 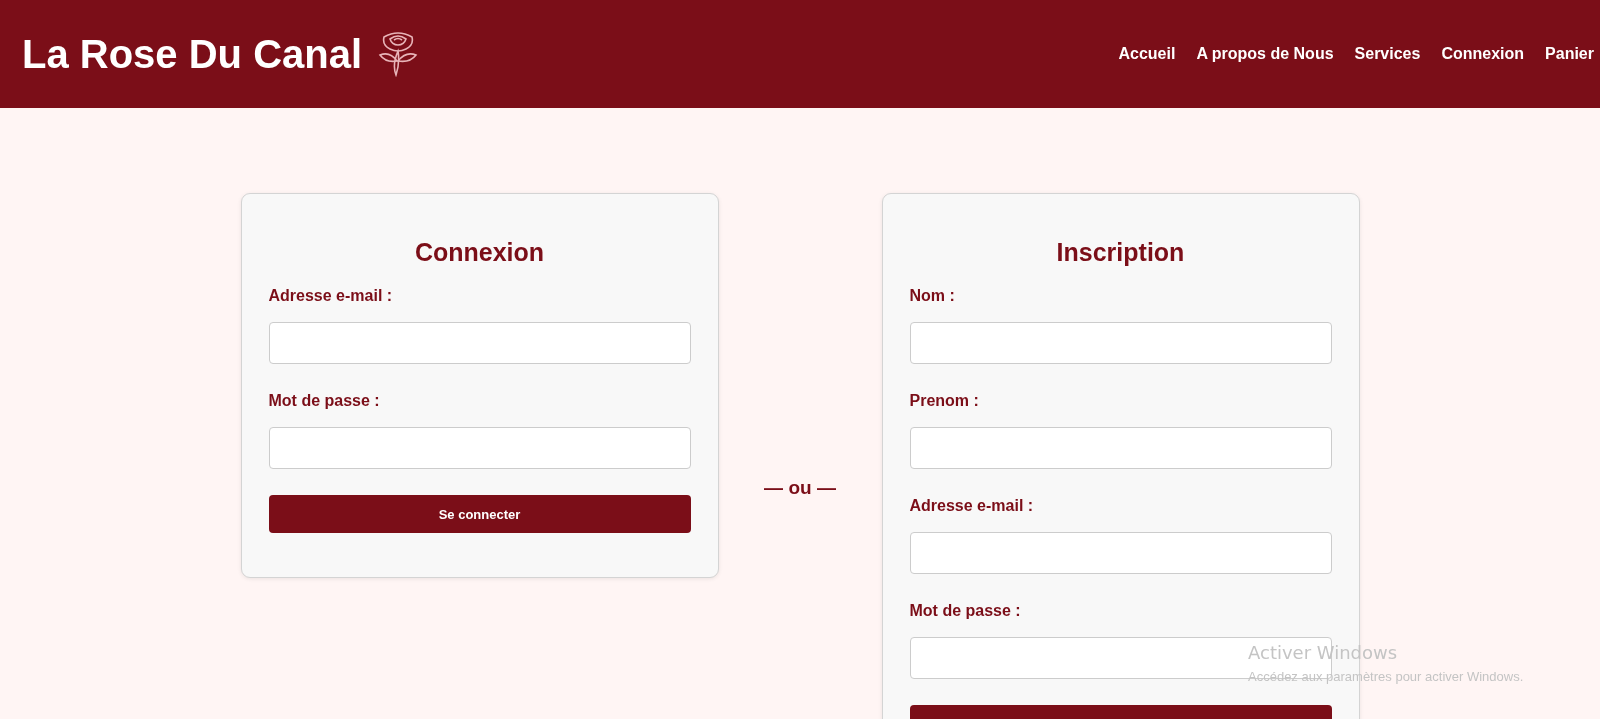 I want to click on site-title: La Rose Du Canal, so click(x=192, y=54).